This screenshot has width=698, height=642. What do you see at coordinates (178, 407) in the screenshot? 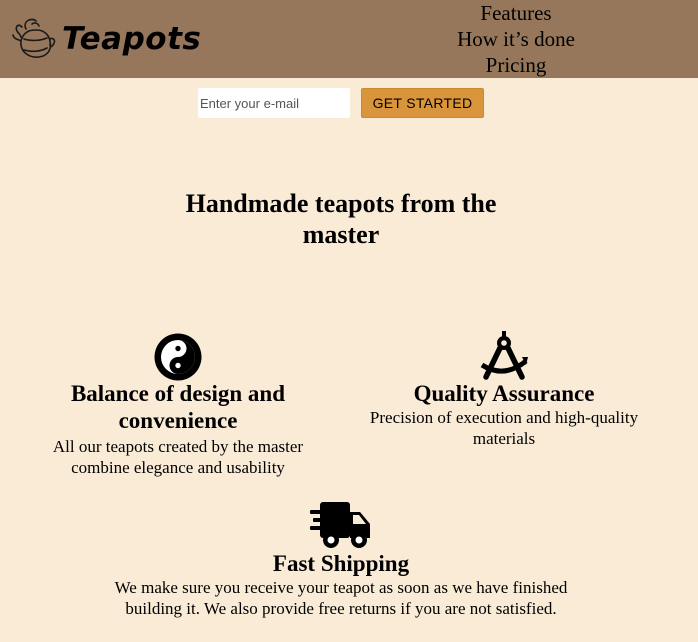
I see `feature-title: Balance of design and convenience` at bounding box center [178, 407].